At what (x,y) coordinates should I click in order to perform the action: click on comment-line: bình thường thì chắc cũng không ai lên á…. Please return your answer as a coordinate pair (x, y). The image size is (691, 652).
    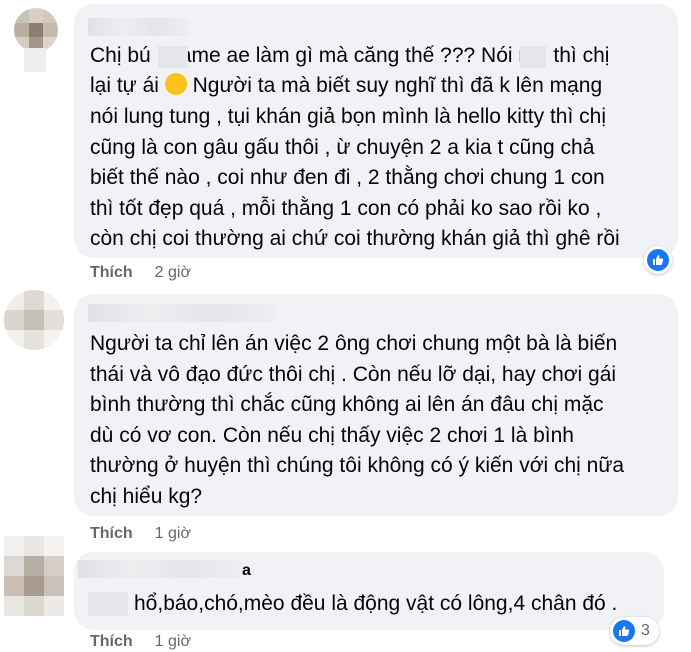
    Looking at the image, I should click on (347, 404).